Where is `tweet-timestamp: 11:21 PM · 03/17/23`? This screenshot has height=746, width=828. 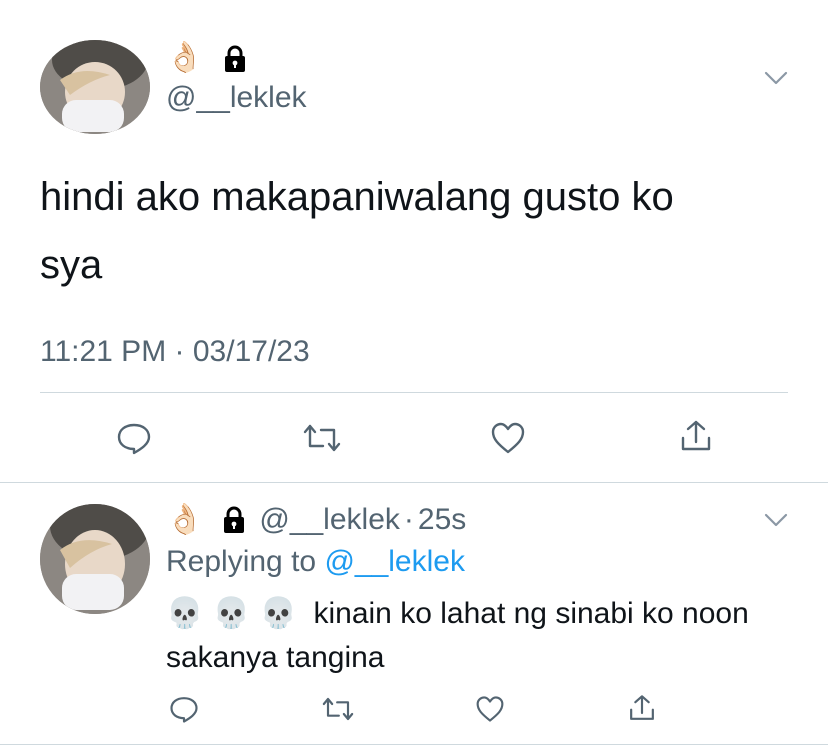 tweet-timestamp: 11:21 PM · 03/17/23 is located at coordinates (175, 352).